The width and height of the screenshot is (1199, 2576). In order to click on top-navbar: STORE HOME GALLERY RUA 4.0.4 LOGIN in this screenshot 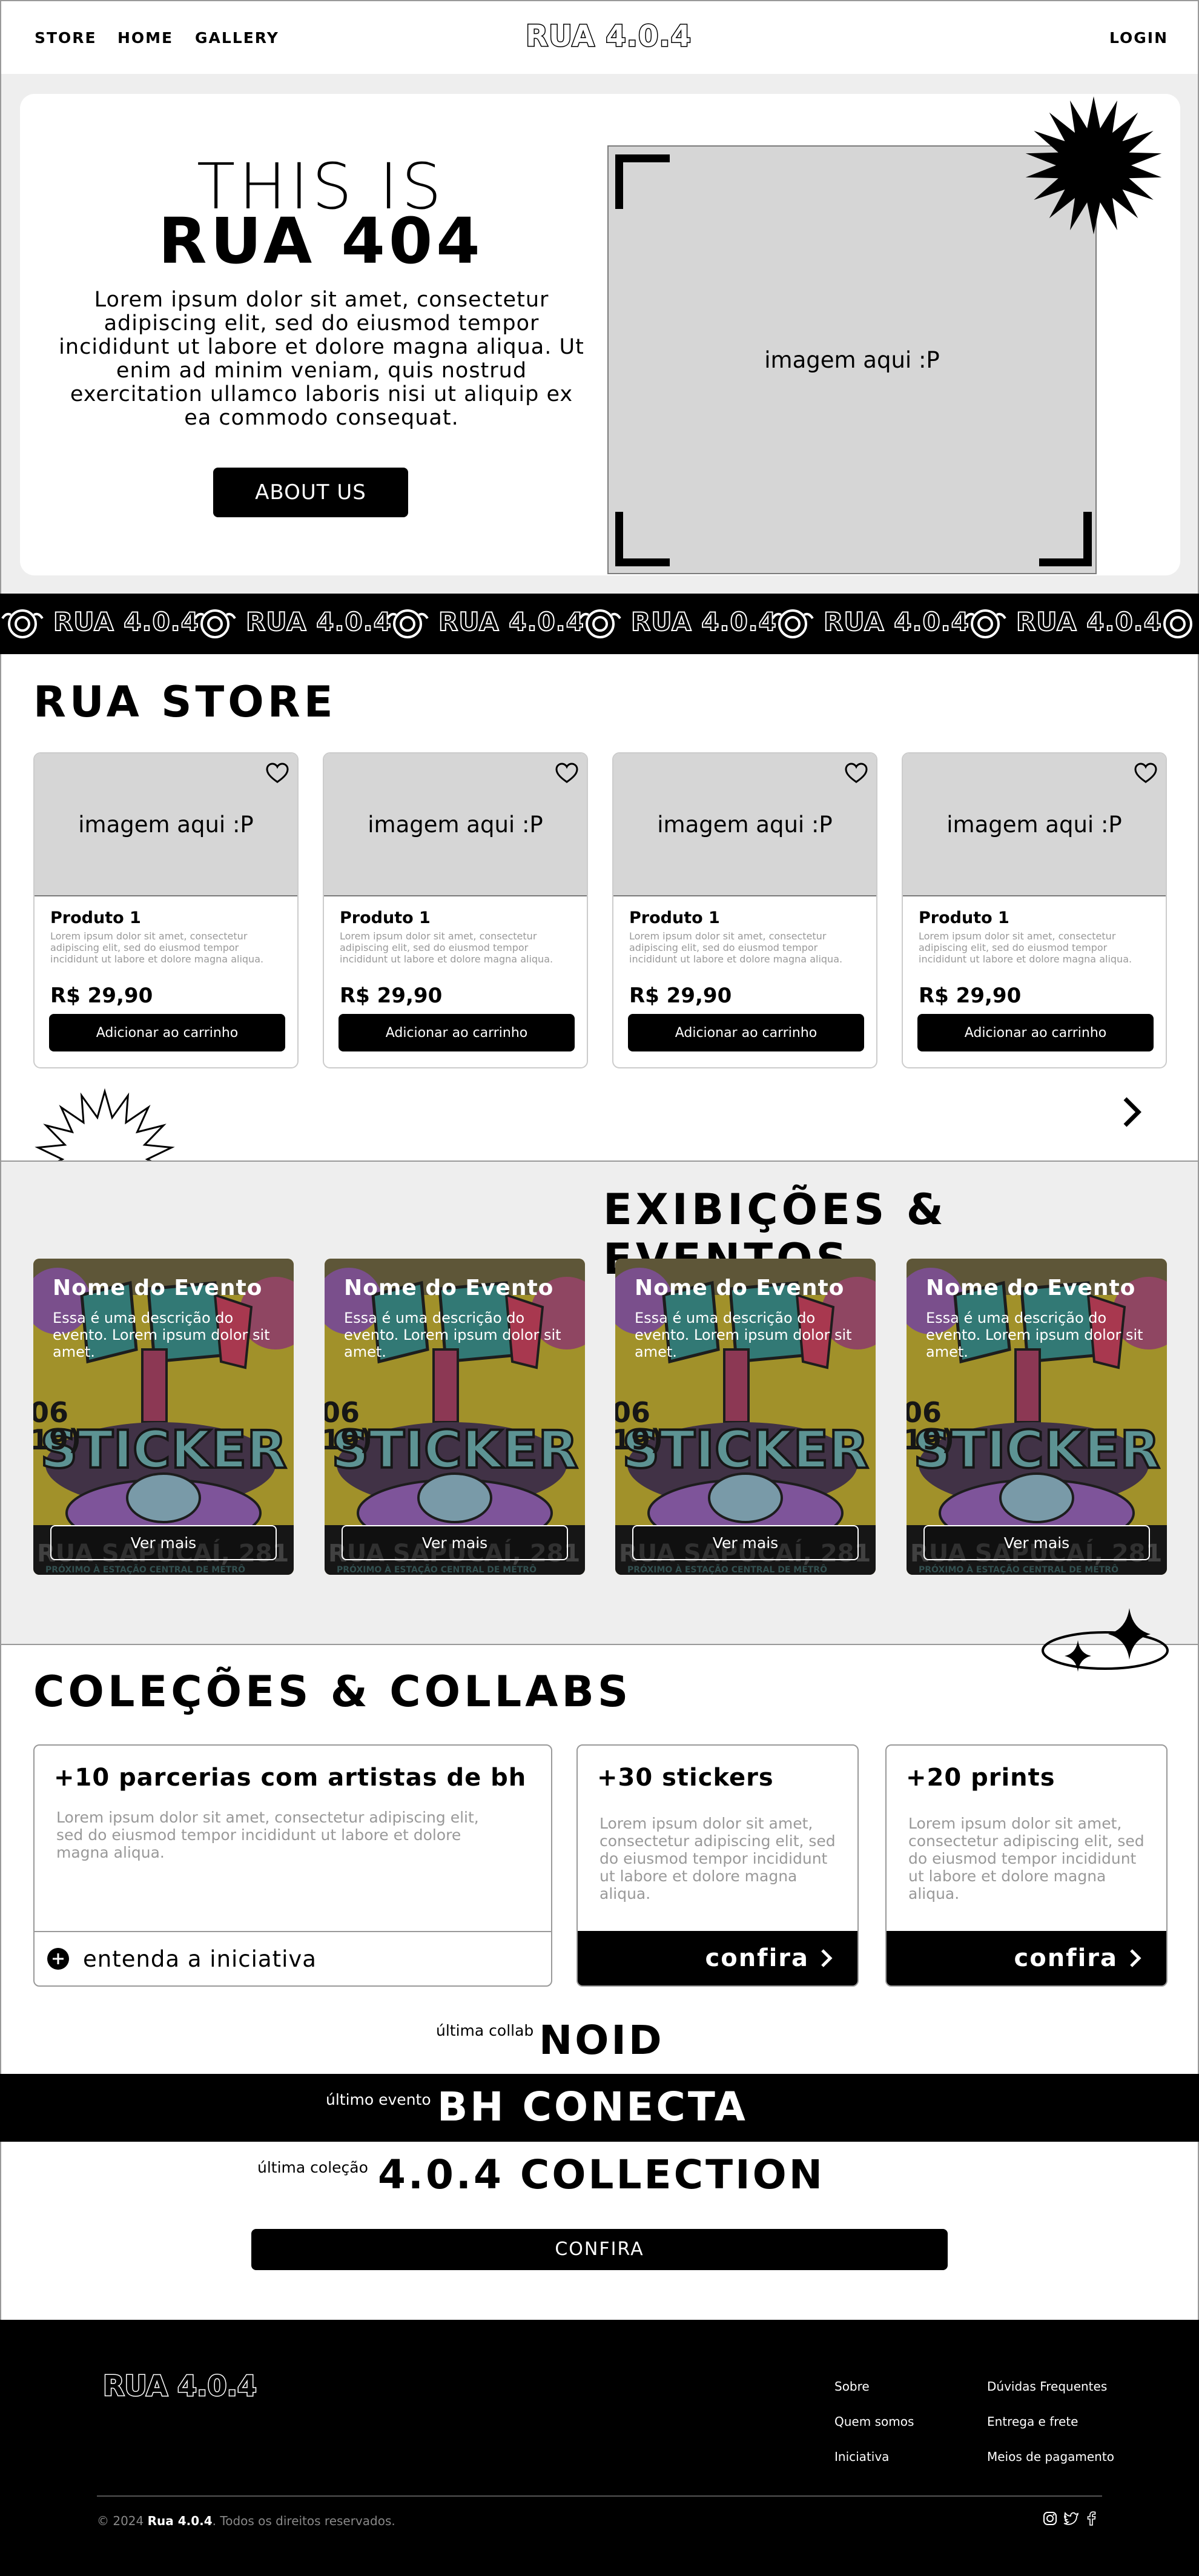, I will do `click(599, 37)`.